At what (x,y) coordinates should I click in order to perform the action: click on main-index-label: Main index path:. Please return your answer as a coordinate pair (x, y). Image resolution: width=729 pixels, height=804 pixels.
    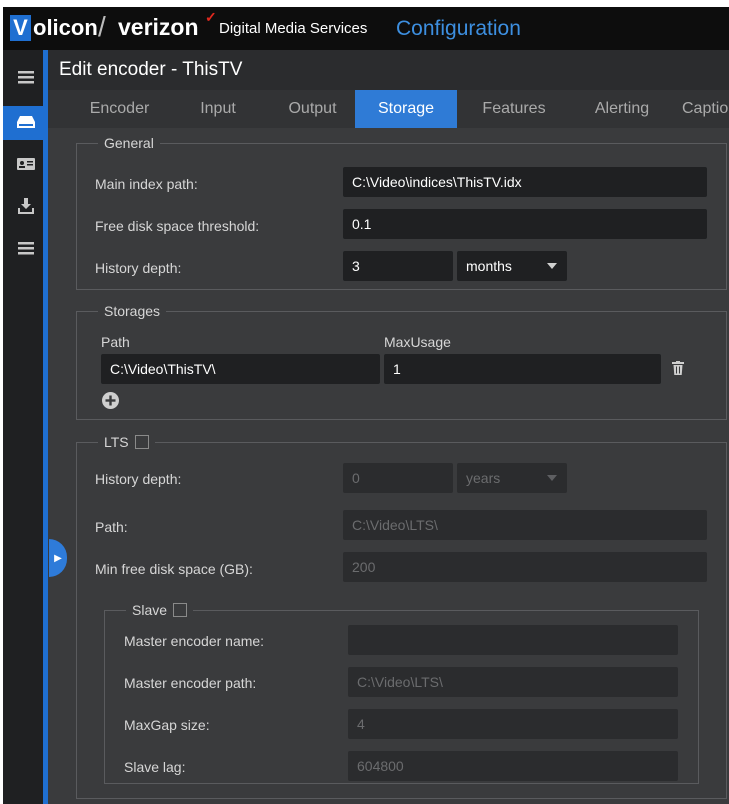
    Looking at the image, I should click on (146, 184).